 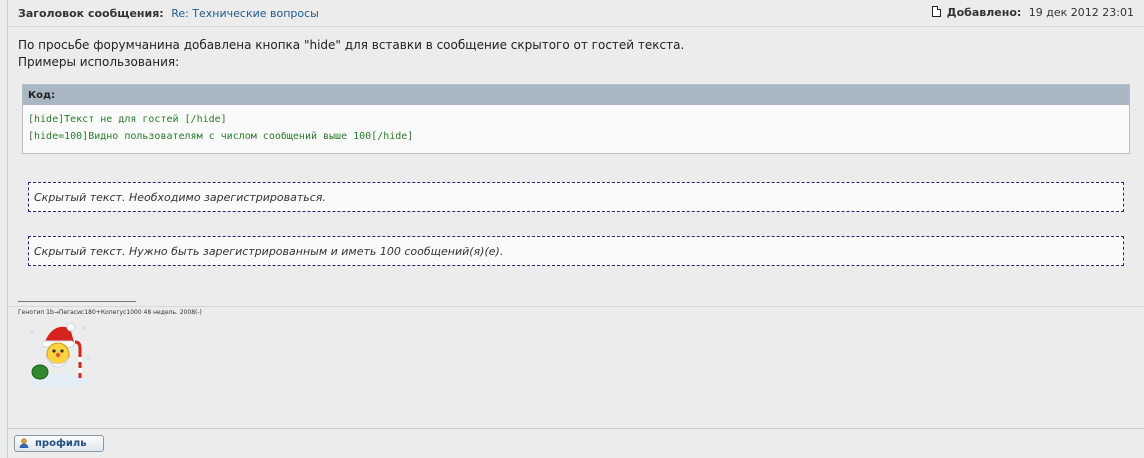 I want to click on signature-line, so click(x=77, y=301).